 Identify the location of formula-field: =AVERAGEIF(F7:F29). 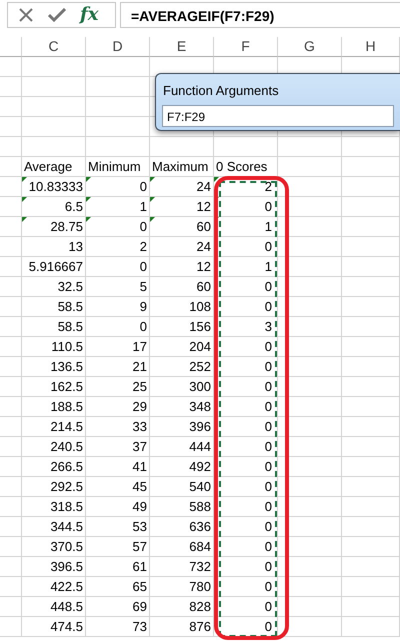
(260, 15).